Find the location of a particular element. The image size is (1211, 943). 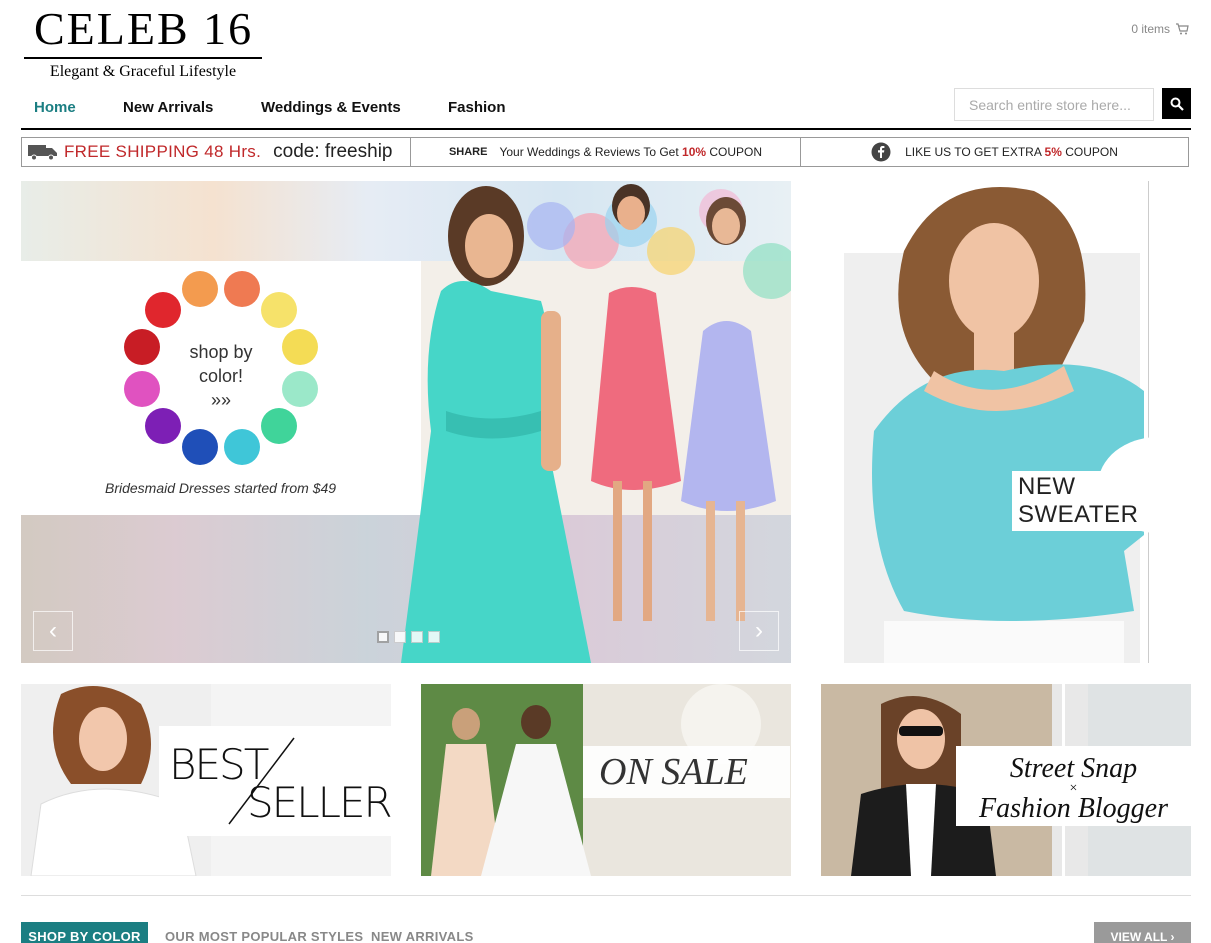

new-sweater-label: NEW SWEATER is located at coordinates (1101, 501).